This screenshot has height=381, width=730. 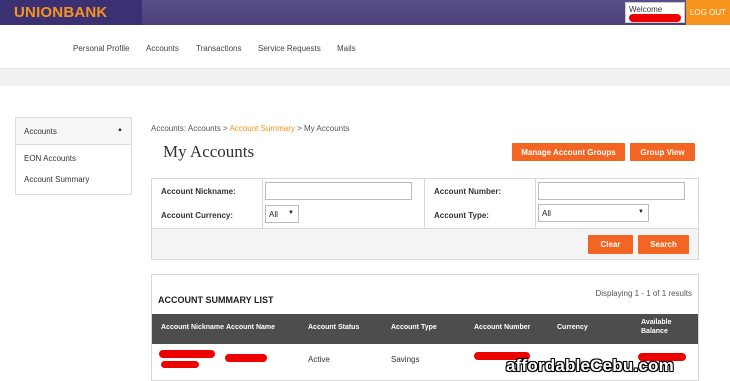 I want to click on column-available-balance: Available Balance, so click(x=656, y=327).